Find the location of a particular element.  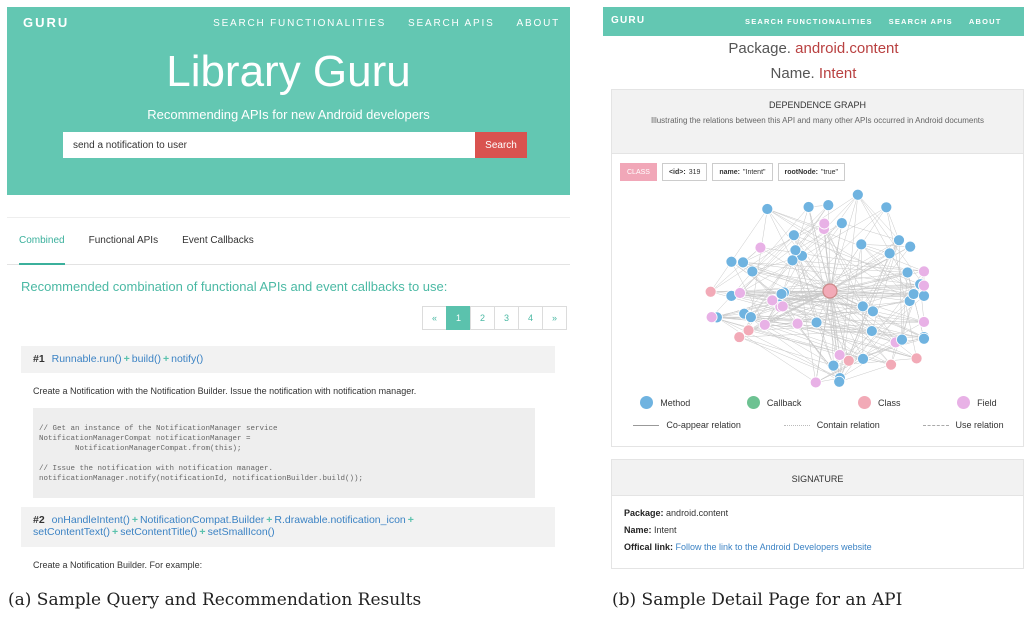

search-input is located at coordinates (269, 145).